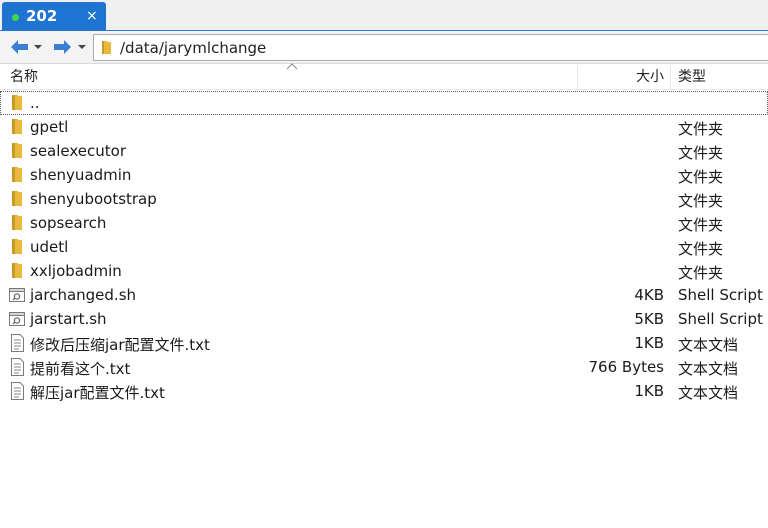 The height and width of the screenshot is (528, 768). What do you see at coordinates (649, 319) in the screenshot?
I see `file-size: 5KB` at bounding box center [649, 319].